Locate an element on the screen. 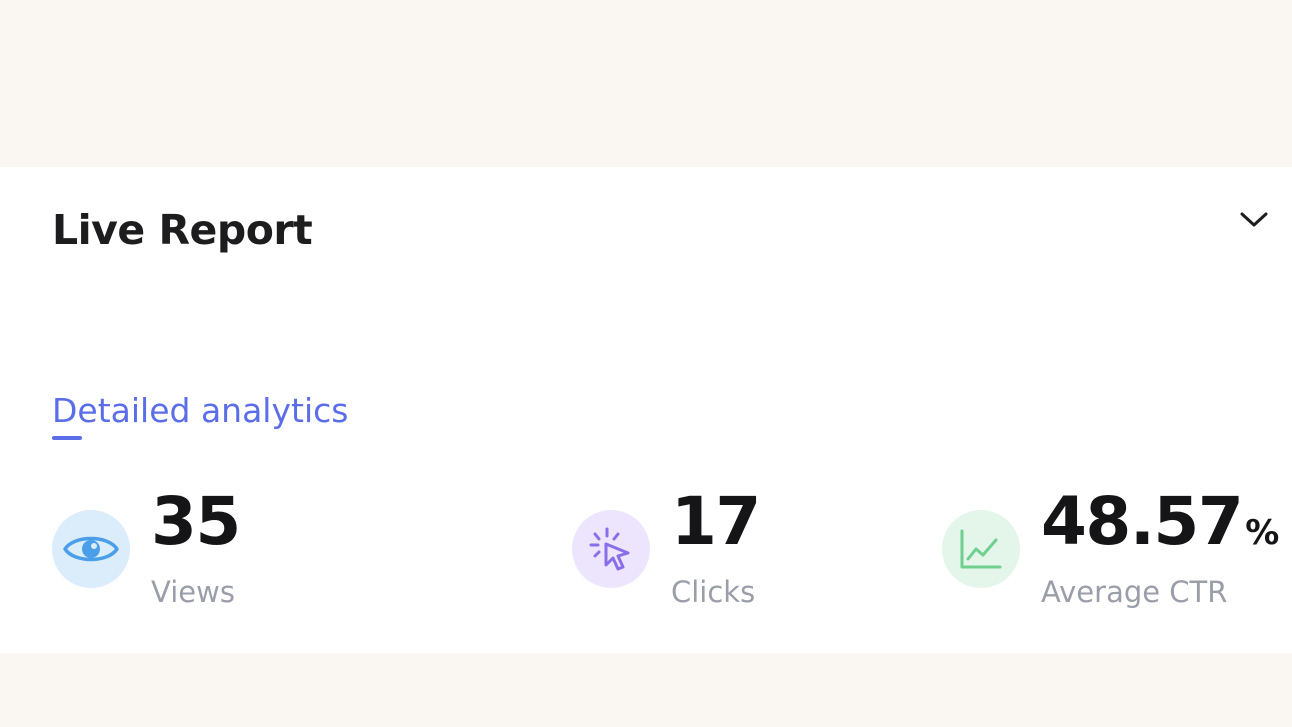  ctr-label: Average CTR is located at coordinates (1134, 592).